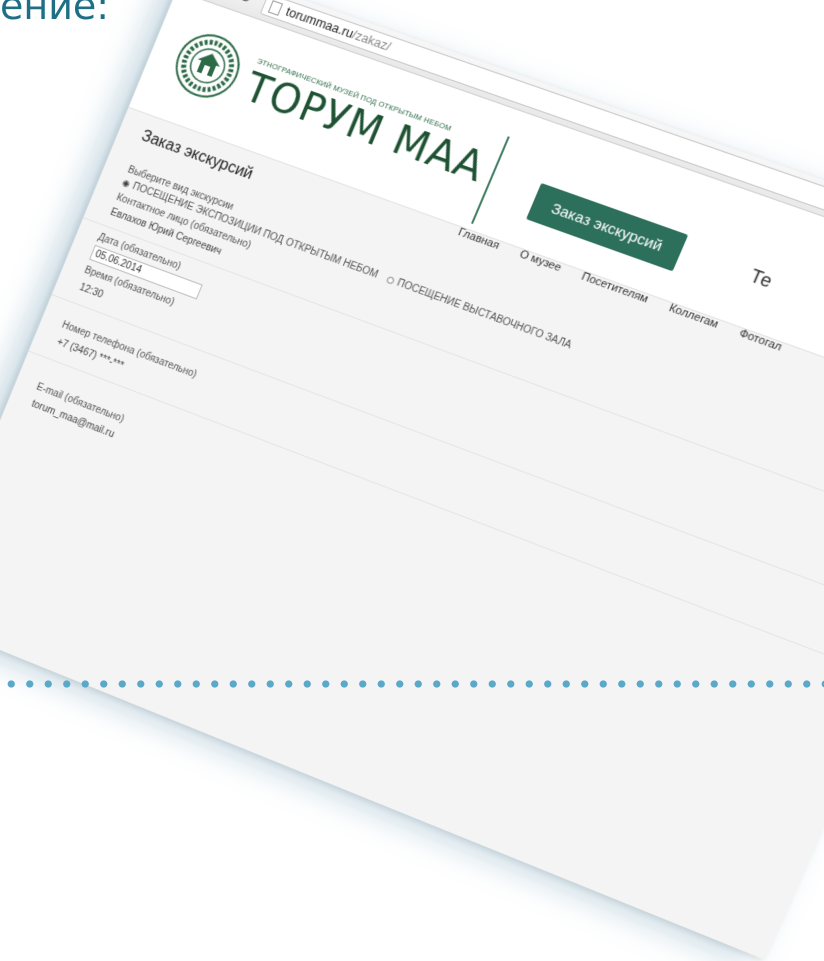  Describe the element at coordinates (245, 5) in the screenshot. I see `reload-icon: ↻` at that location.